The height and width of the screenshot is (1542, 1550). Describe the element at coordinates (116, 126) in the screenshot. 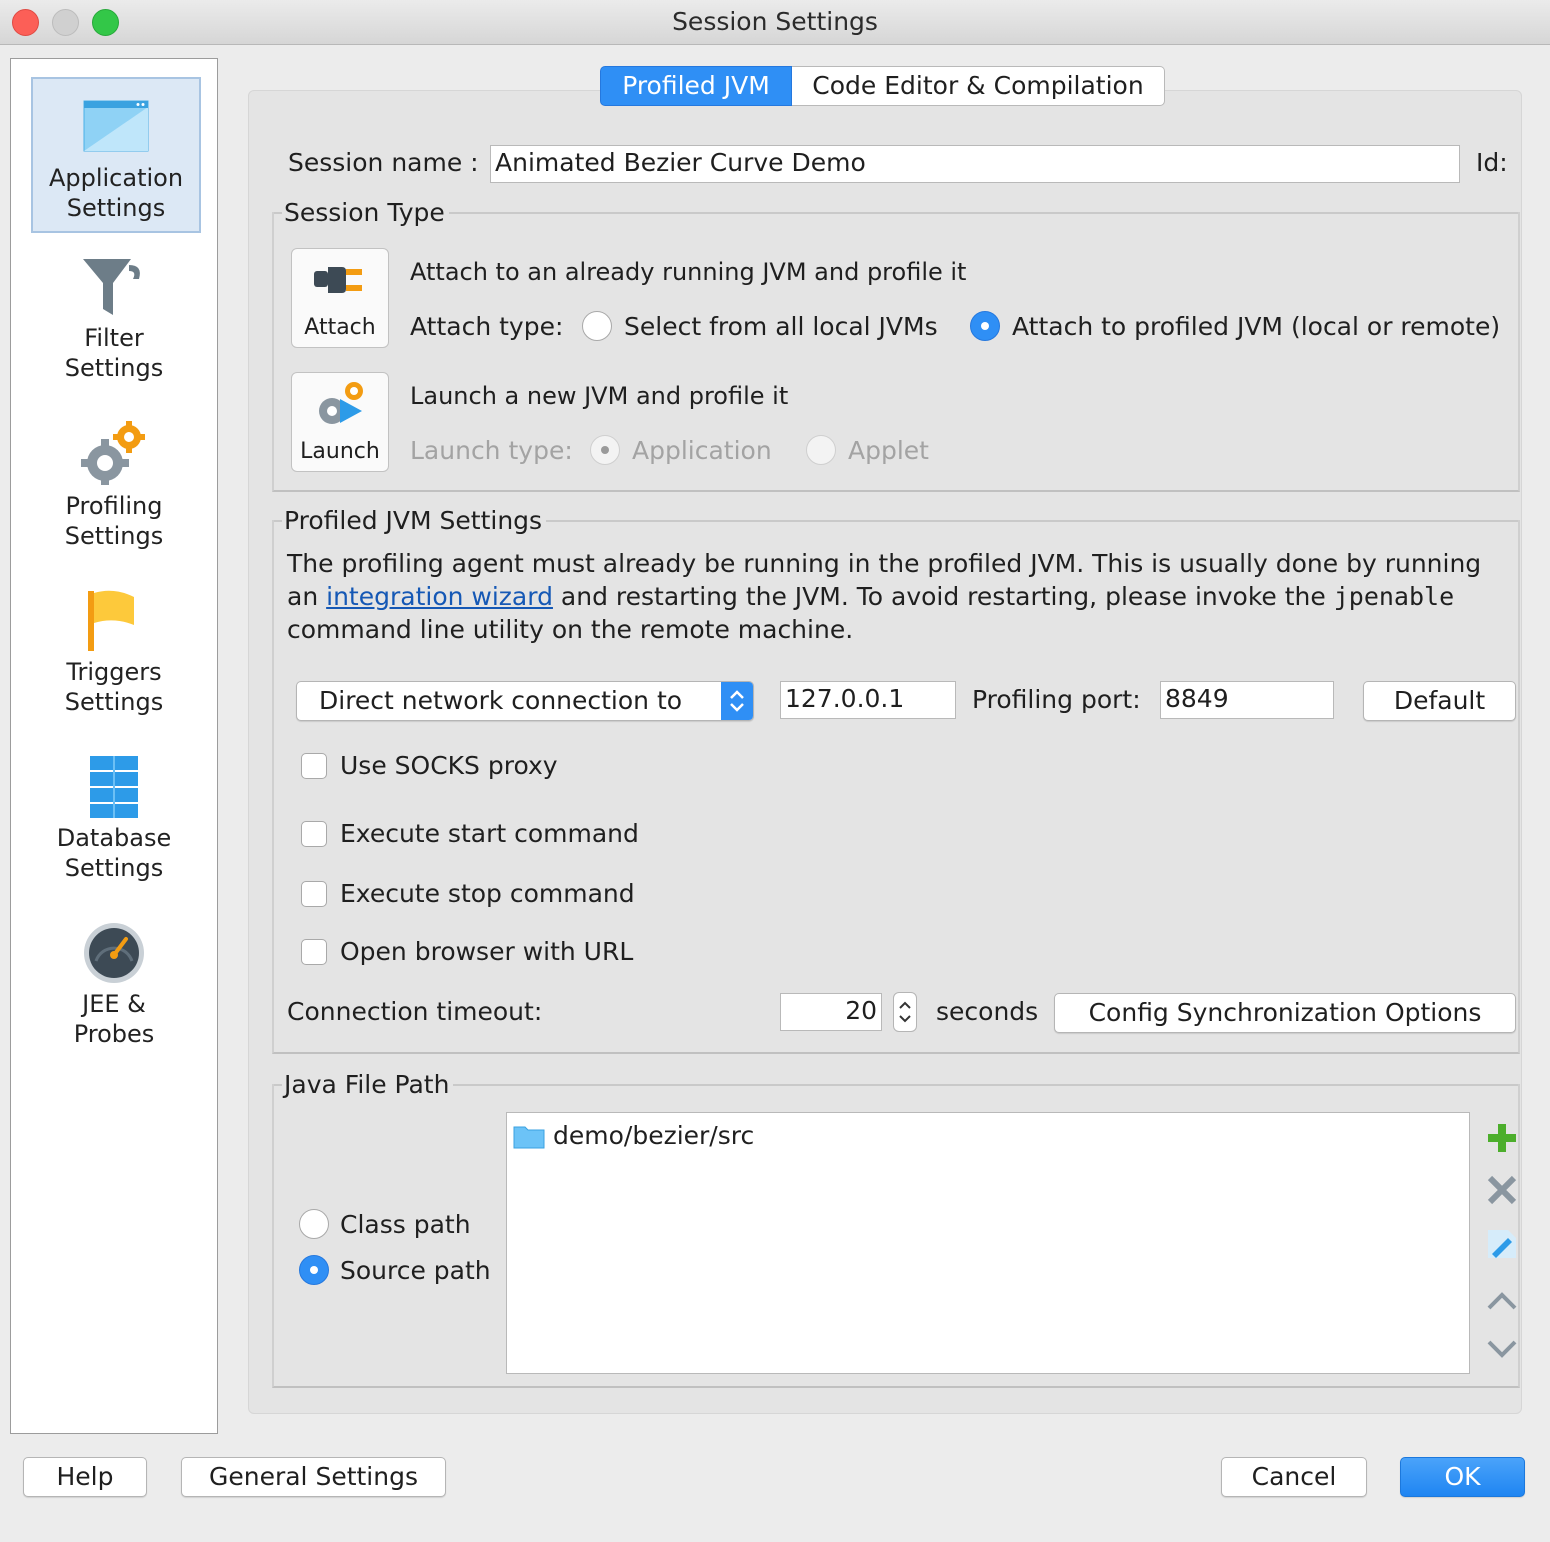

I see `application-window-icon` at that location.